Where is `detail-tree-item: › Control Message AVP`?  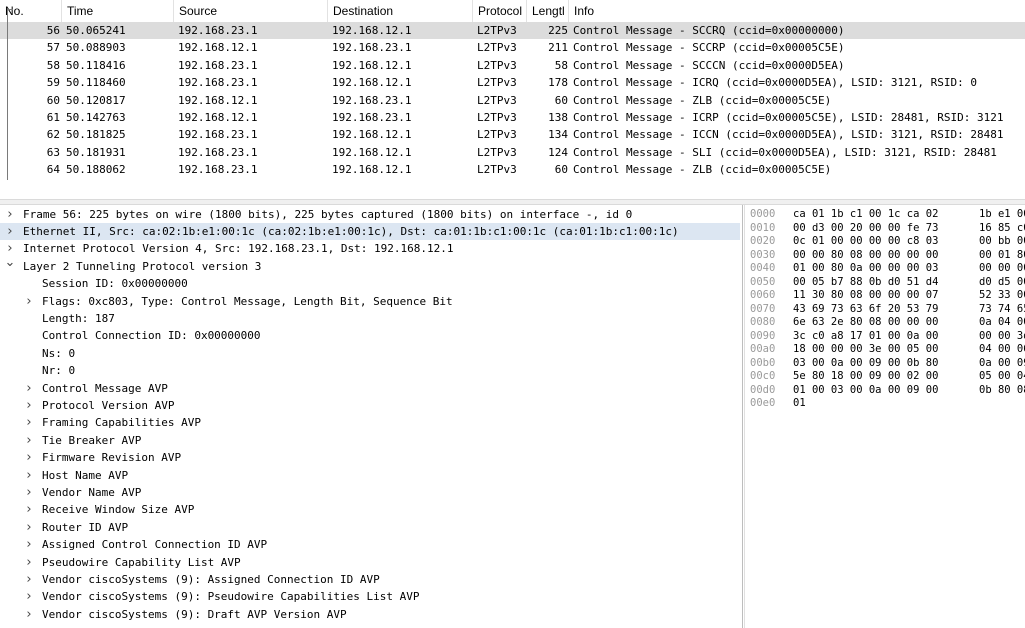
detail-tree-item: › Control Message AVP is located at coordinates (370, 388).